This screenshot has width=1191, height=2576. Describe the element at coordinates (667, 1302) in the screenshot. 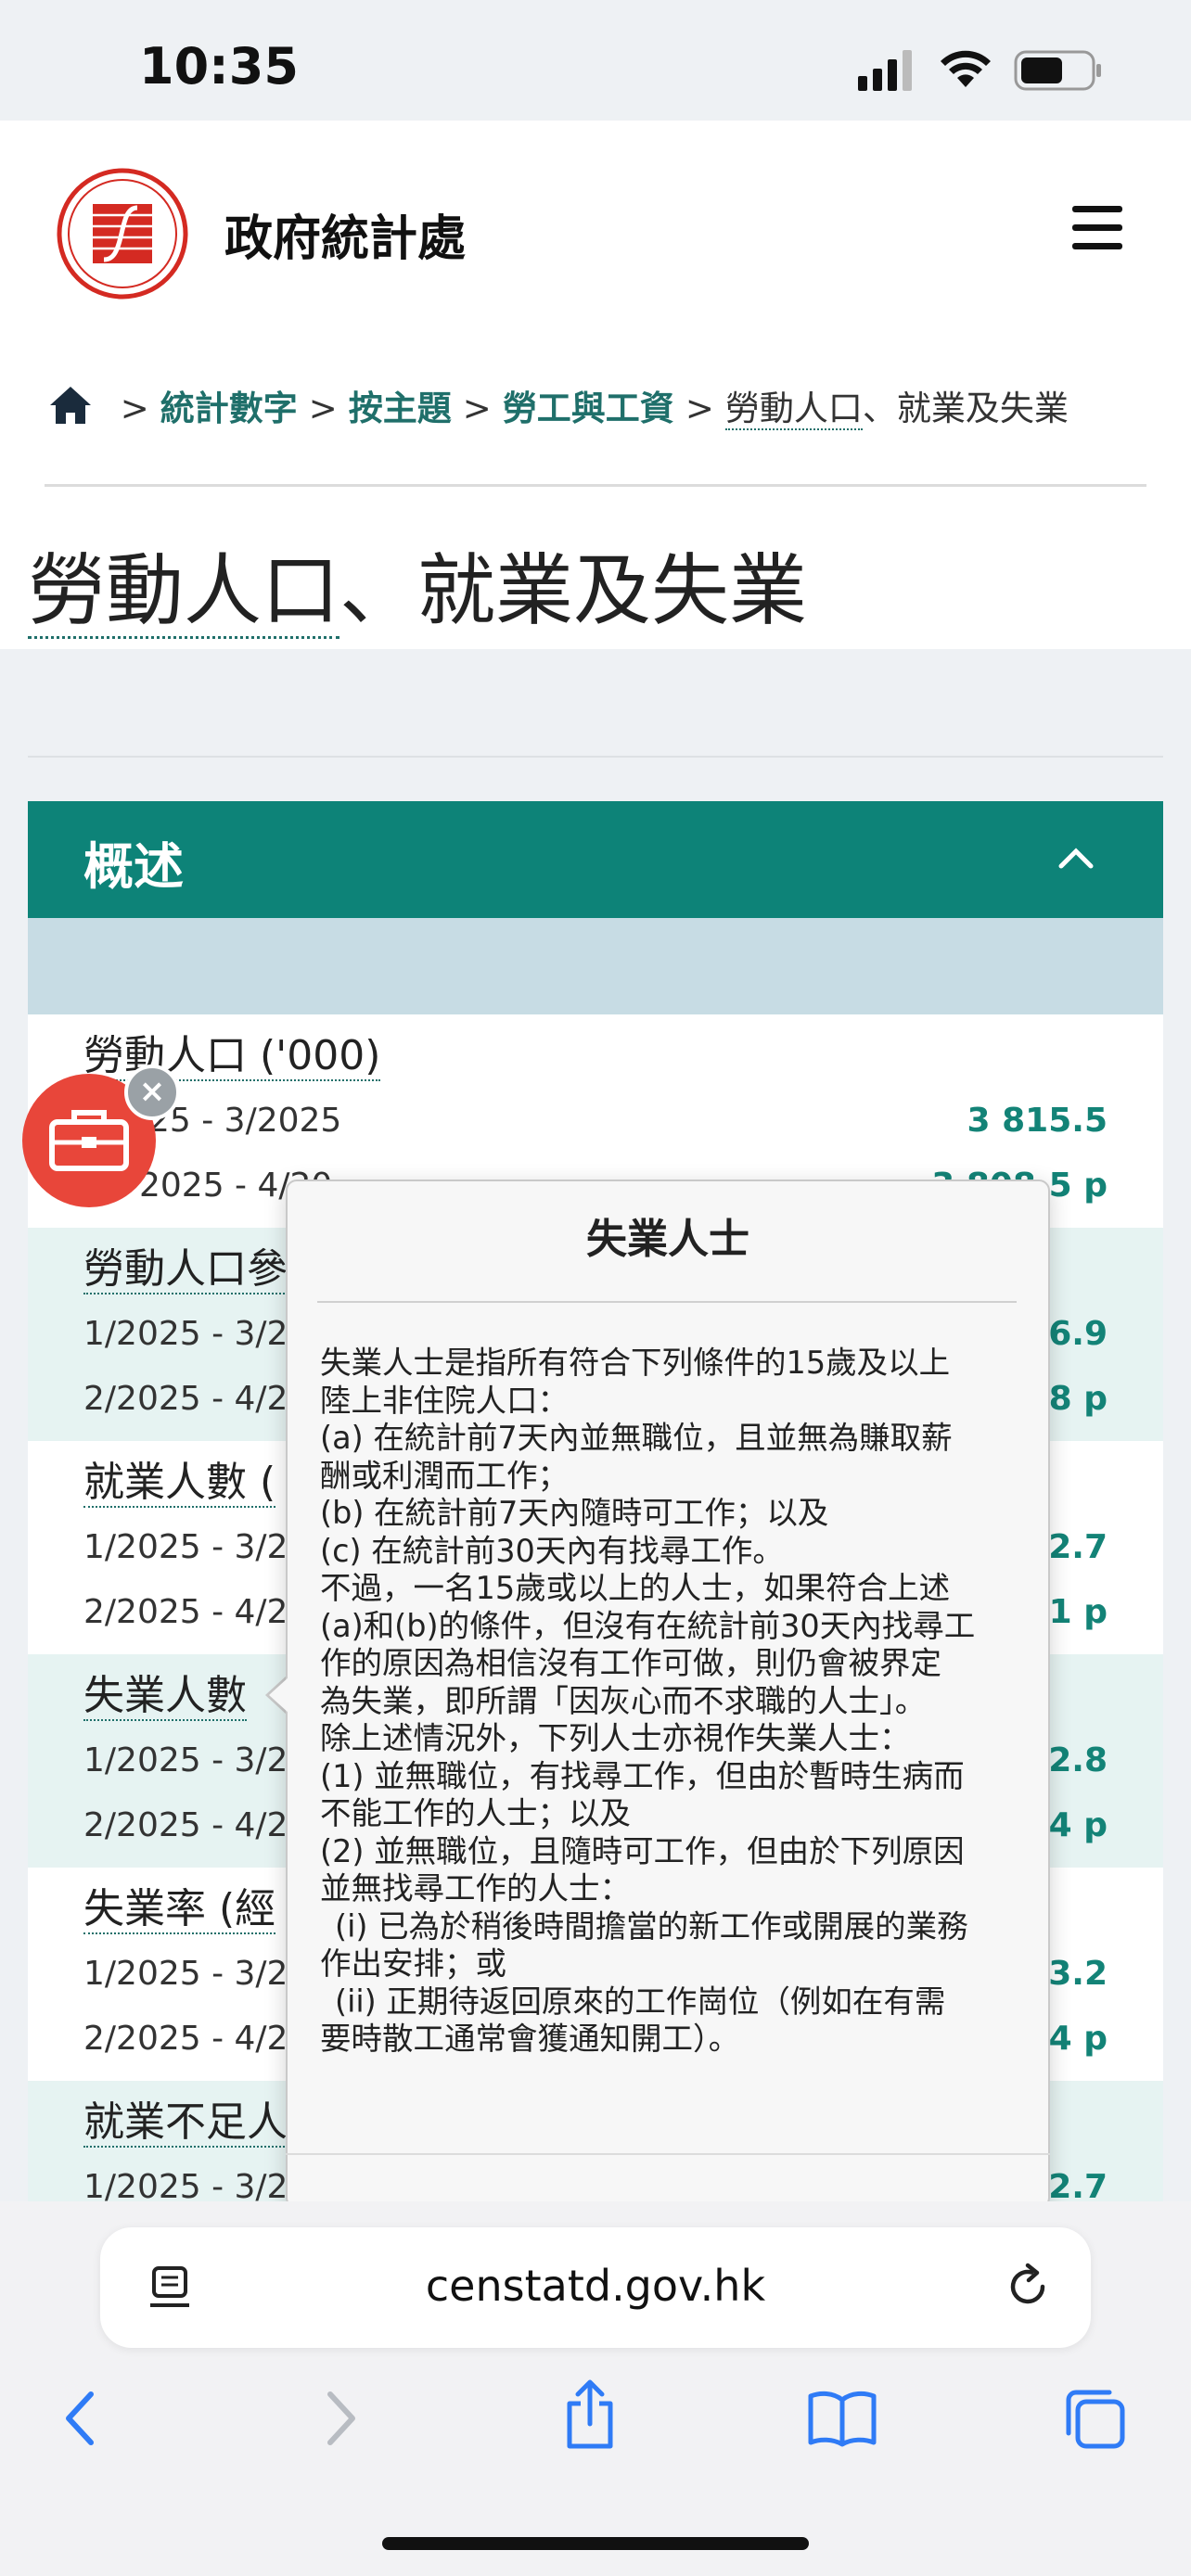

I see `tooltip-divider` at that location.